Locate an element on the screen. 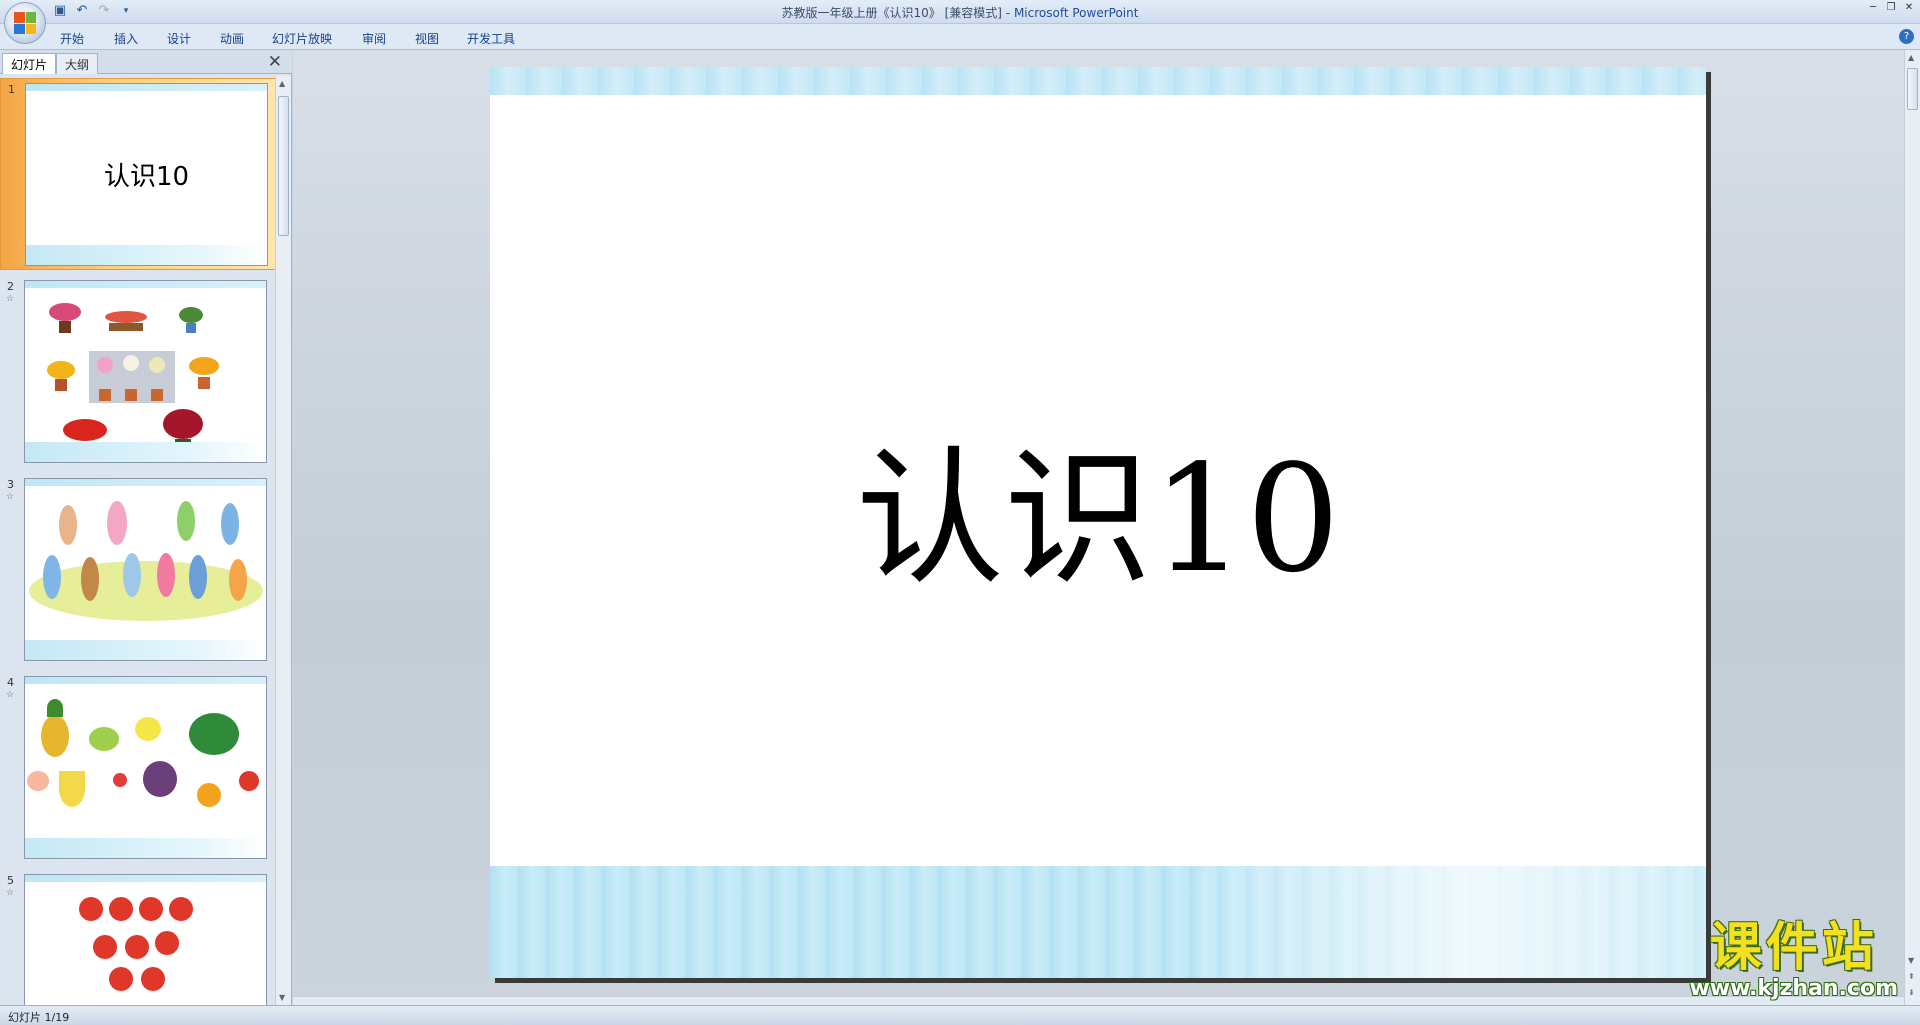 This screenshot has width=1920, height=1025. thumbnail-slide-1: 1 认识10 is located at coordinates (138, 174).